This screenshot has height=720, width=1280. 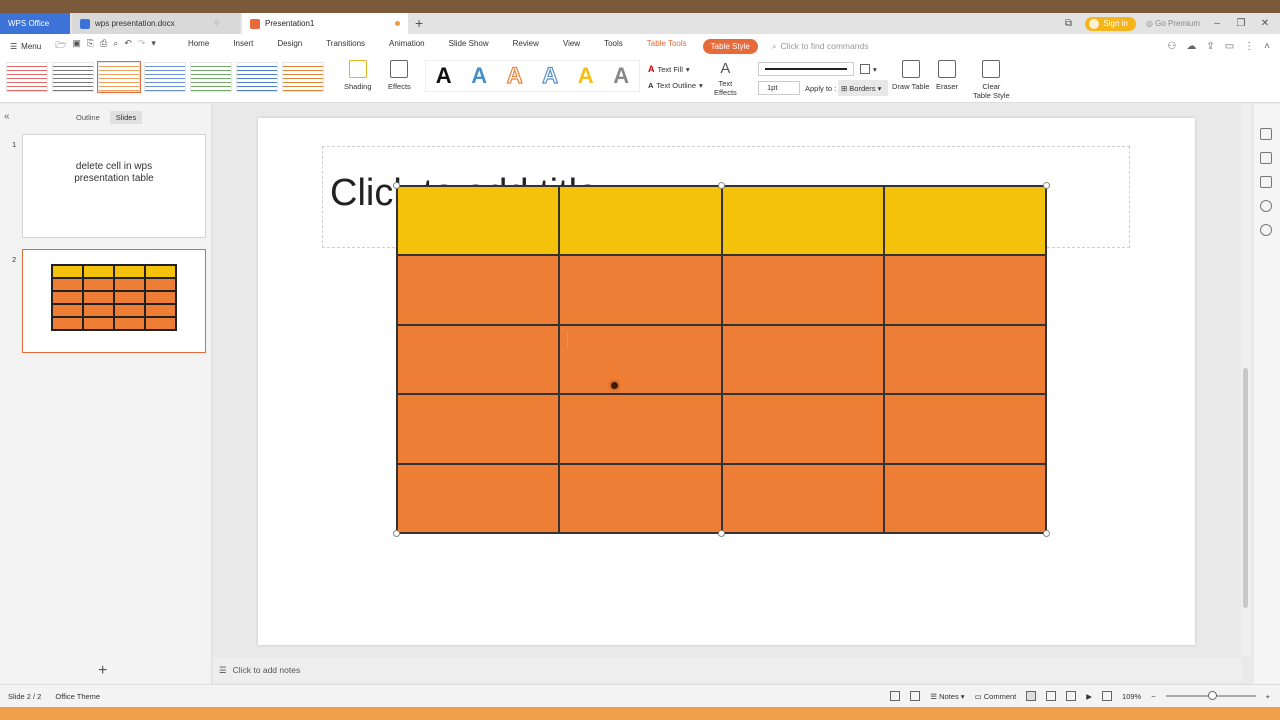 What do you see at coordinates (325, 23) in the screenshot?
I see `tab-presentation1: Presentation1` at bounding box center [325, 23].